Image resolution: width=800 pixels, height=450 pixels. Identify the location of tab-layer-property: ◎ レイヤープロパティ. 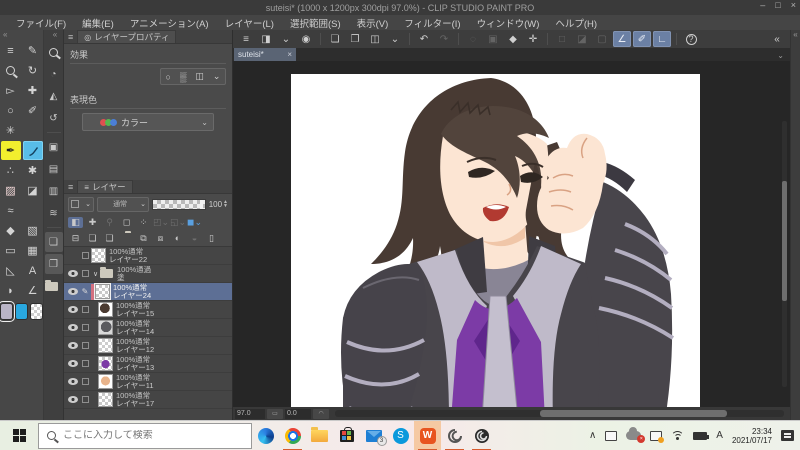
(127, 36).